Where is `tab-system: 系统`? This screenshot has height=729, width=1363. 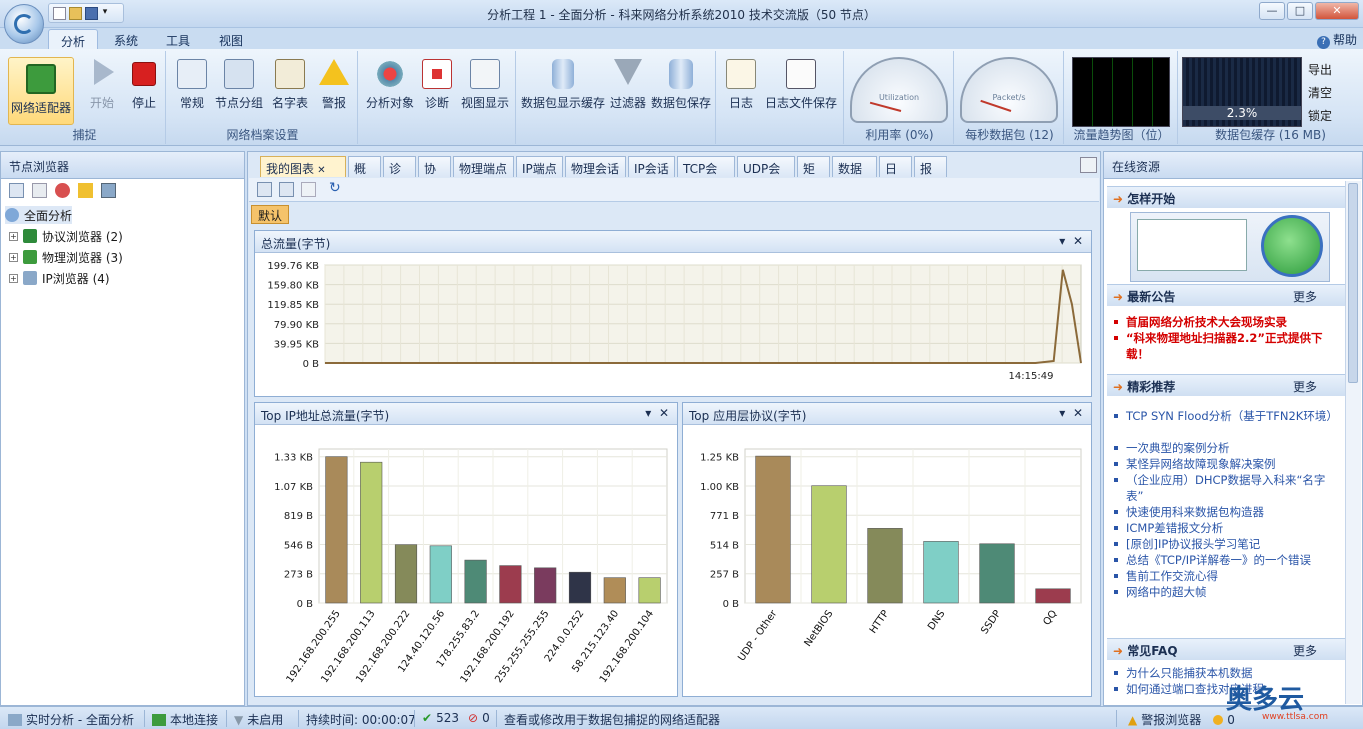
tab-system: 系统 is located at coordinates (126, 39).